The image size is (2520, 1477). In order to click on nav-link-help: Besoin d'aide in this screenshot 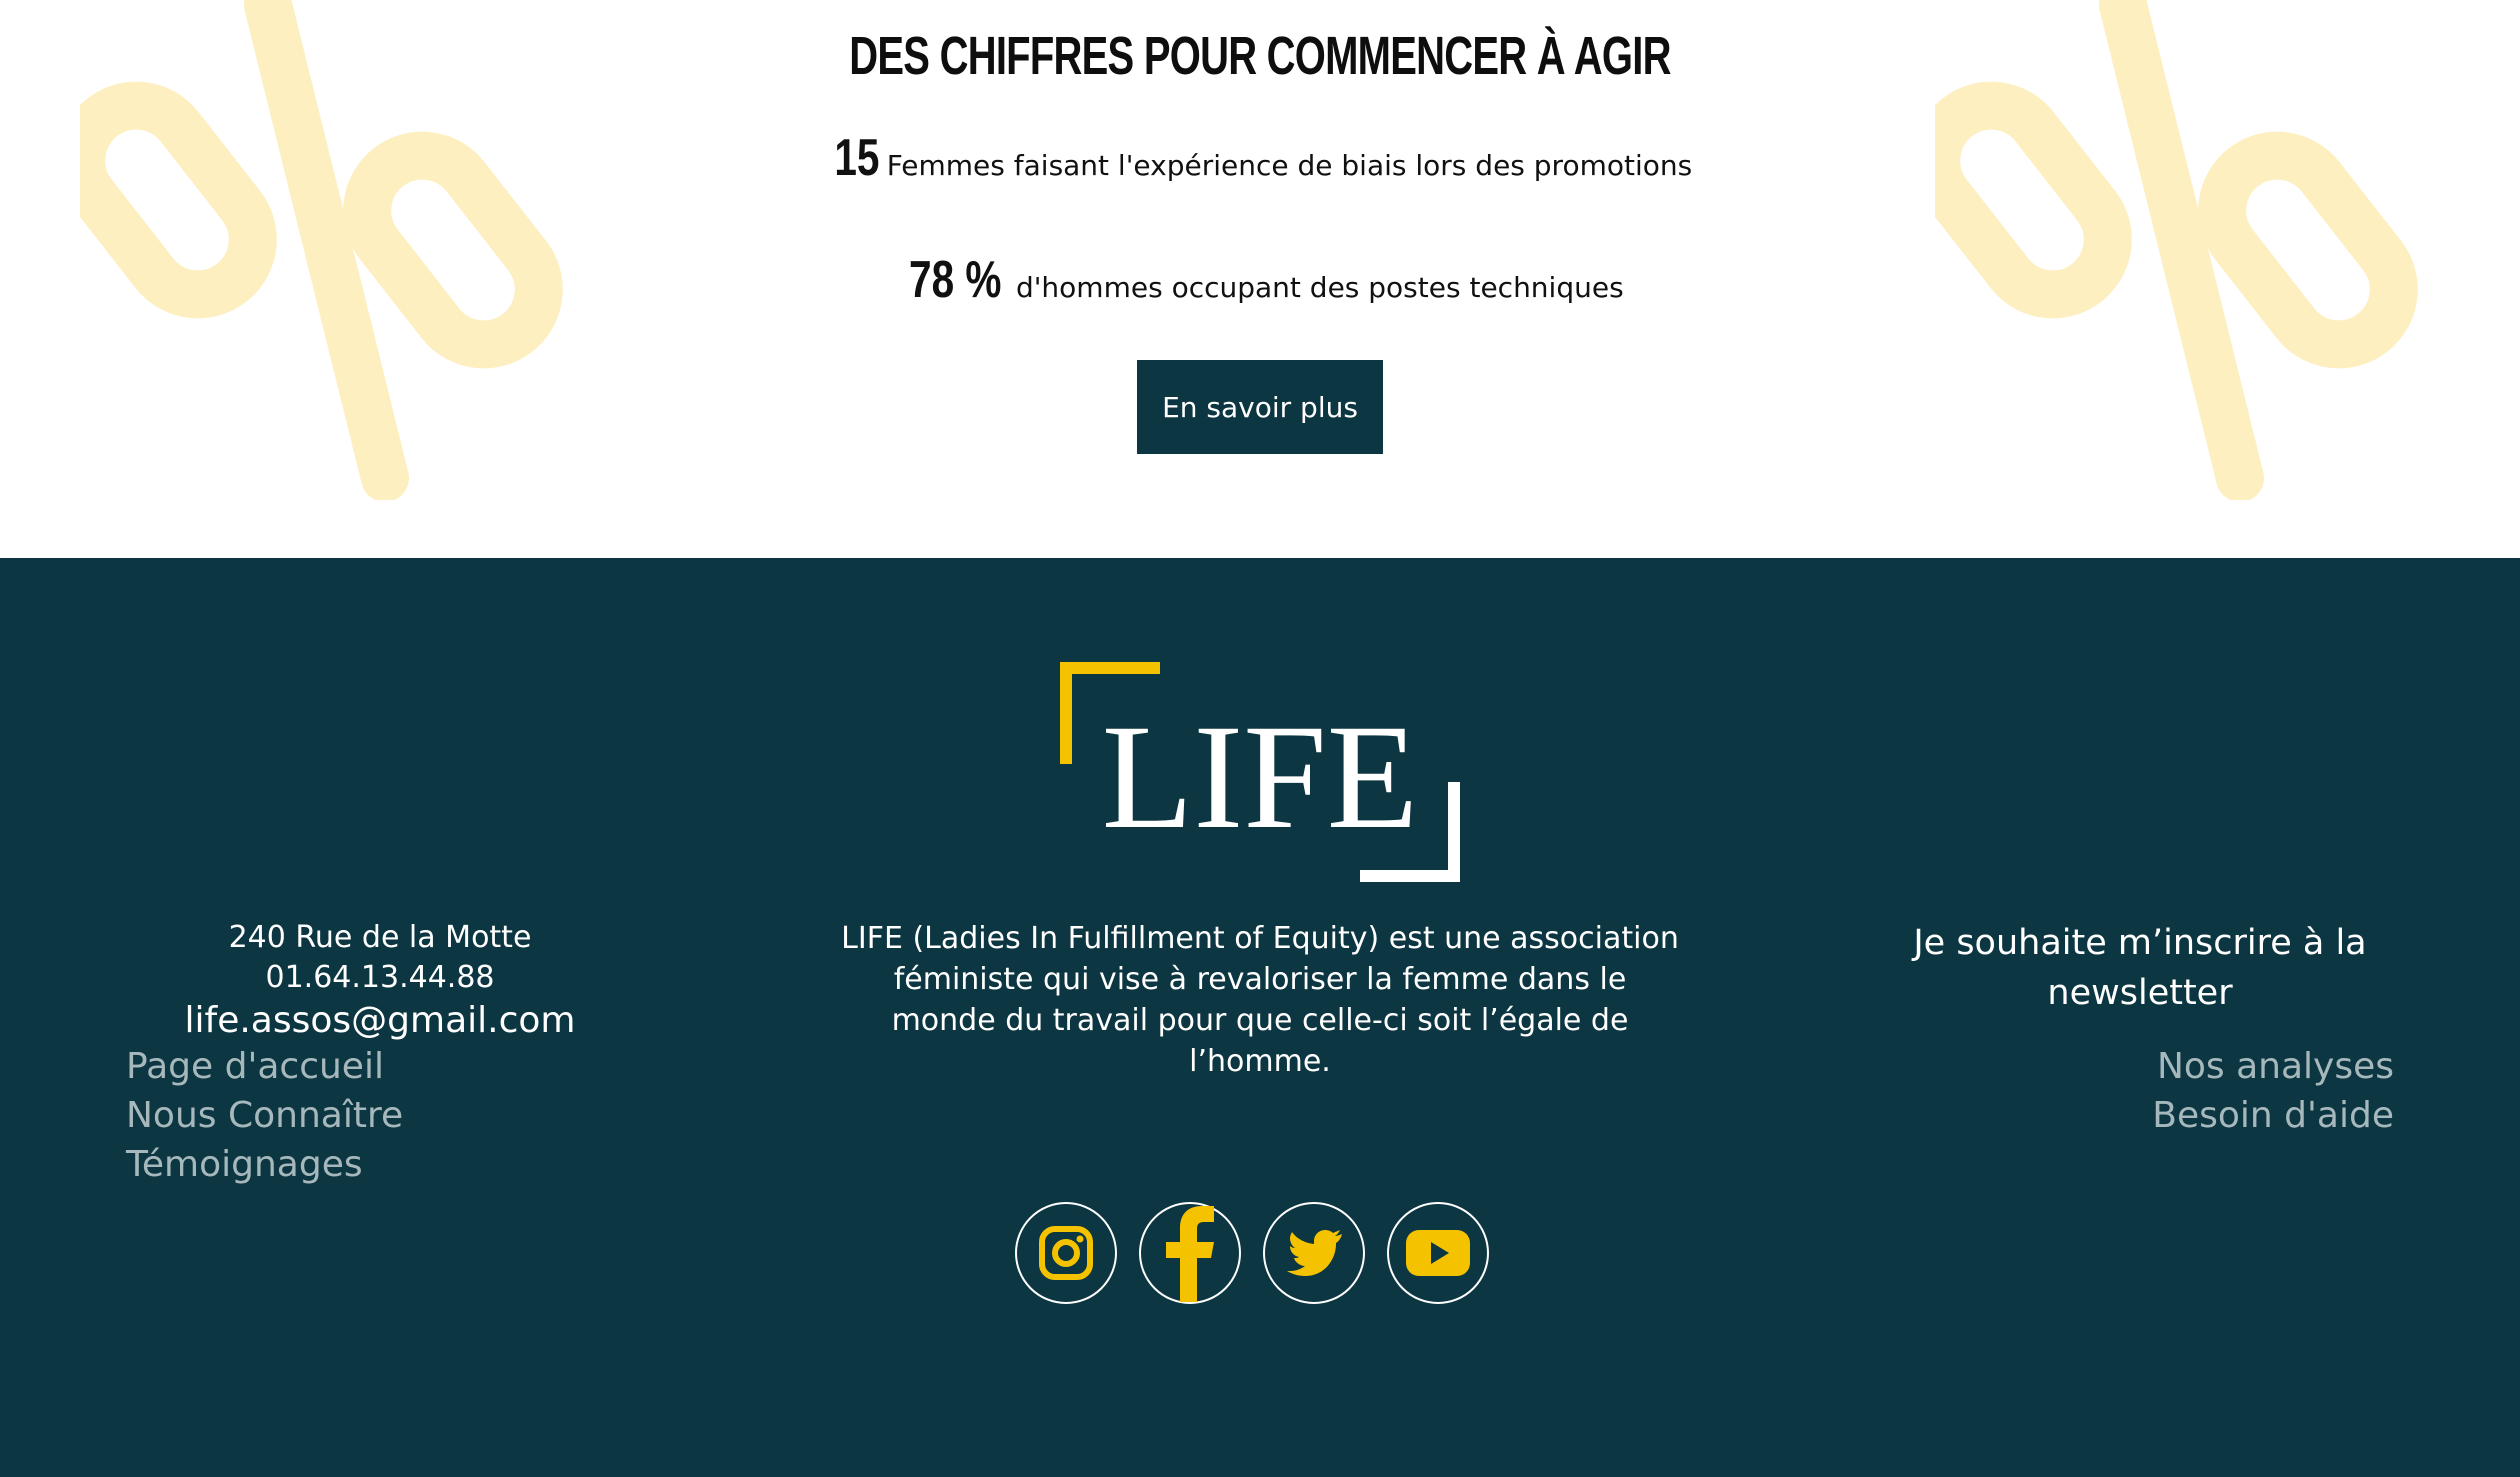, I will do `click(2273, 1115)`.